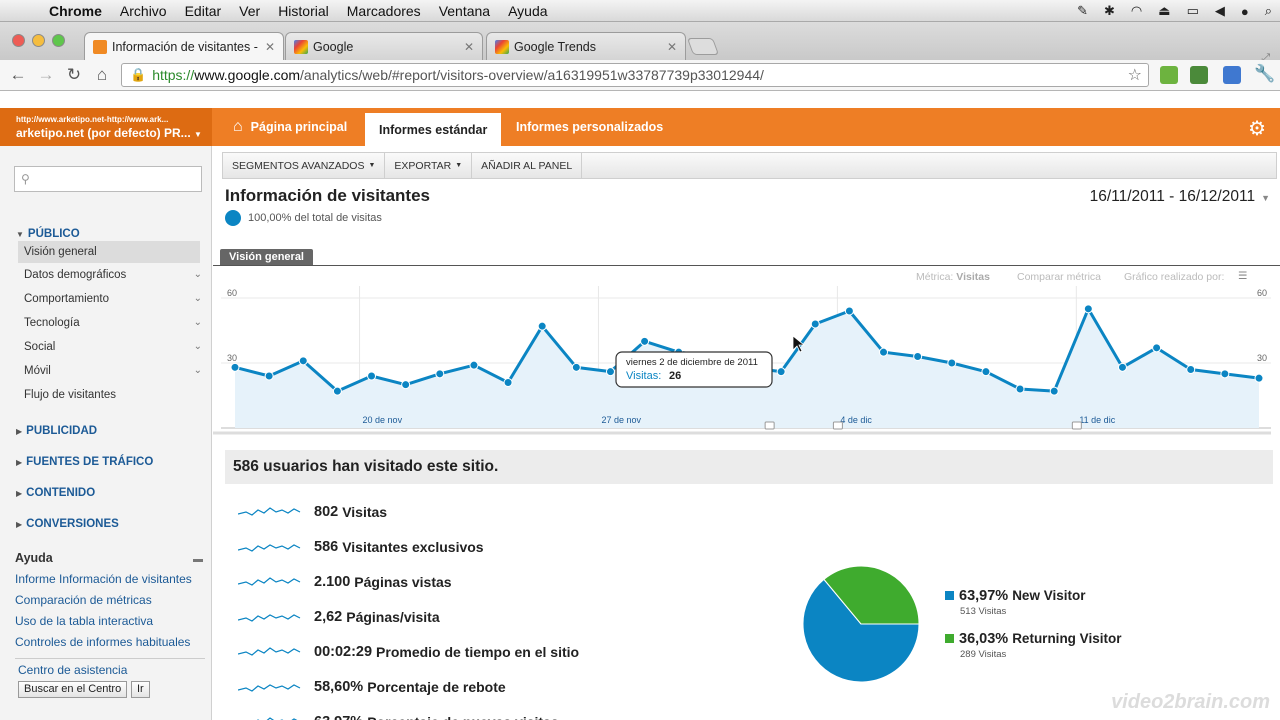 The width and height of the screenshot is (1280, 720). I want to click on export-button: EXPORTAR ▼, so click(429, 165).